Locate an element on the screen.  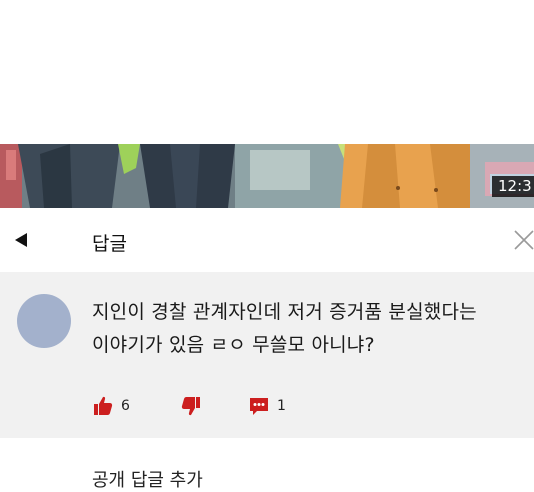
reply-count-button: 1 is located at coordinates (267, 406).